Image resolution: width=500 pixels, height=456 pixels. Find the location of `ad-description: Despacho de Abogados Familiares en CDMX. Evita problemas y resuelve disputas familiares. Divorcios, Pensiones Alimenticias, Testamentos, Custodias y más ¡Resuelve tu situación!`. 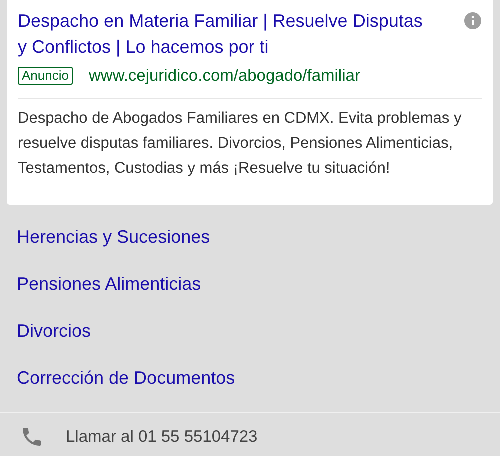

ad-description: Despacho de Abogados Familiares en CDMX. Evita problemas y resuelve disputas familiares. Divorcios, Pensiones Alimenticias, Testamentos, Custodias y más ¡Resuelve tu situación! is located at coordinates (240, 143).